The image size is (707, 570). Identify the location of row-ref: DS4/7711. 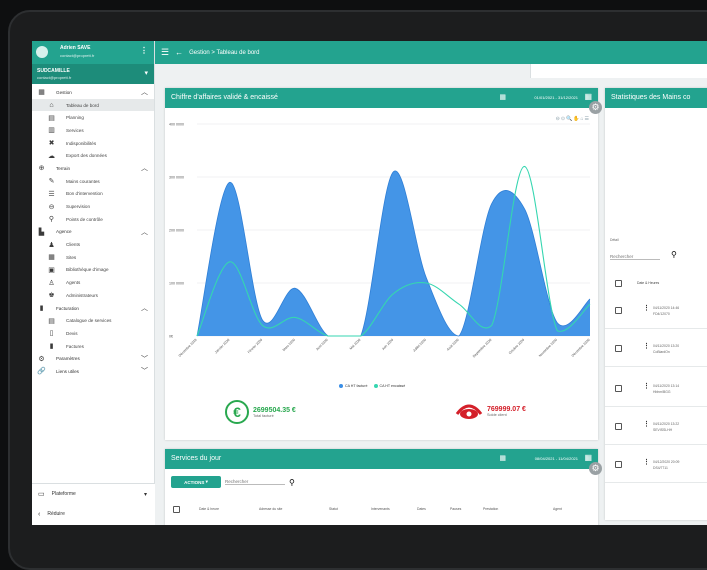
(660, 468).